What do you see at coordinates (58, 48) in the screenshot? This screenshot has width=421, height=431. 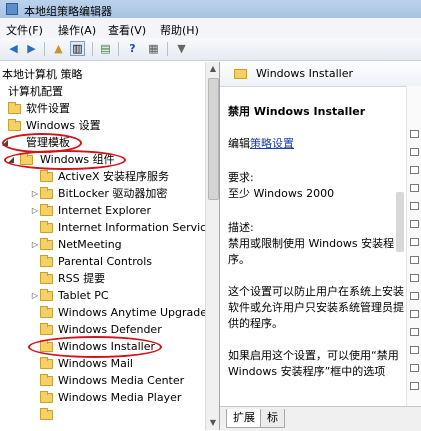 I see `up-folder-icon: ▲` at bounding box center [58, 48].